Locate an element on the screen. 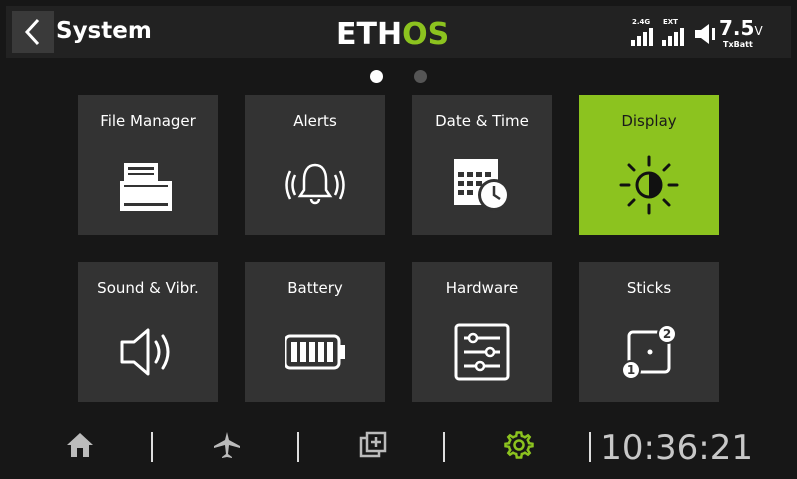 The width and height of the screenshot is (797, 479). brightness-icon is located at coordinates (649, 185).